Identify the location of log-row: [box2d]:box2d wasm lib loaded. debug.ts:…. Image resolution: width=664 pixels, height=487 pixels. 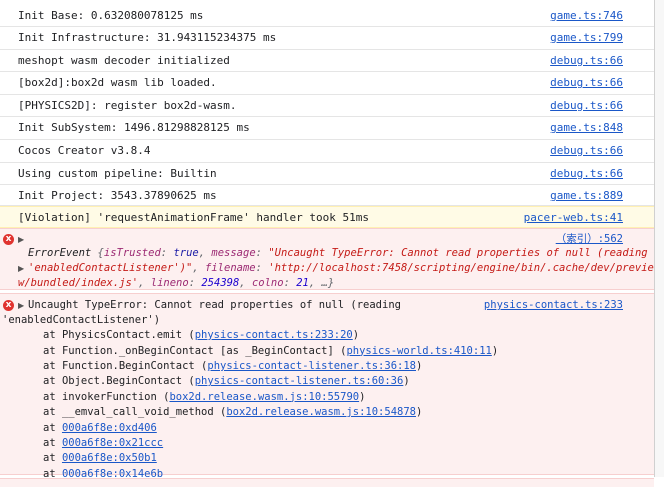
(327, 83).